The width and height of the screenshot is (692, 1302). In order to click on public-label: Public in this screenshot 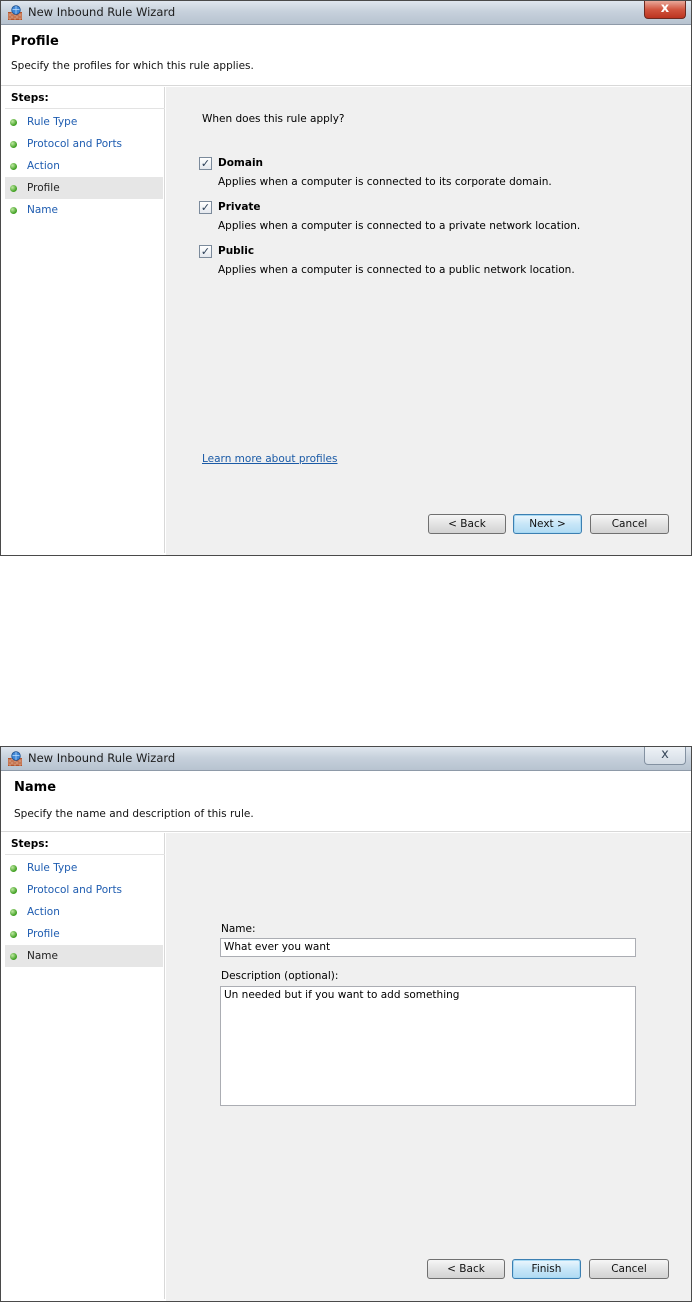, I will do `click(236, 251)`.